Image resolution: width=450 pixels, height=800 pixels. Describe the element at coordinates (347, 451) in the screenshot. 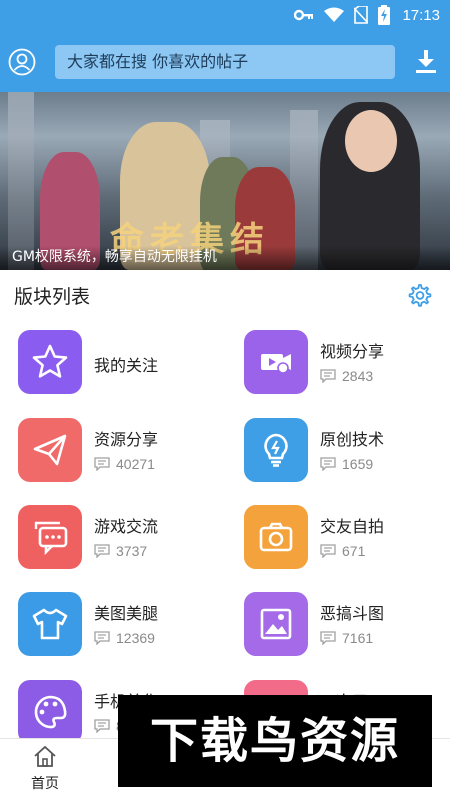

I see `board-item: 原创技术 1659` at that location.